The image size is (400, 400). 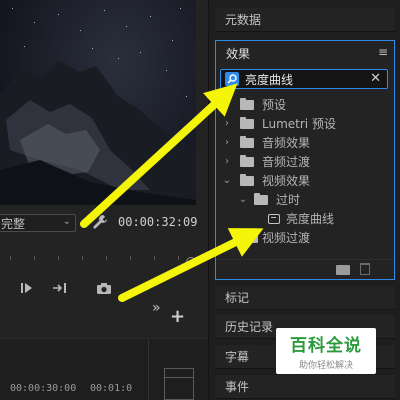 What do you see at coordinates (177, 316) in the screenshot?
I see `button-editor-plus-icon: +` at bounding box center [177, 316].